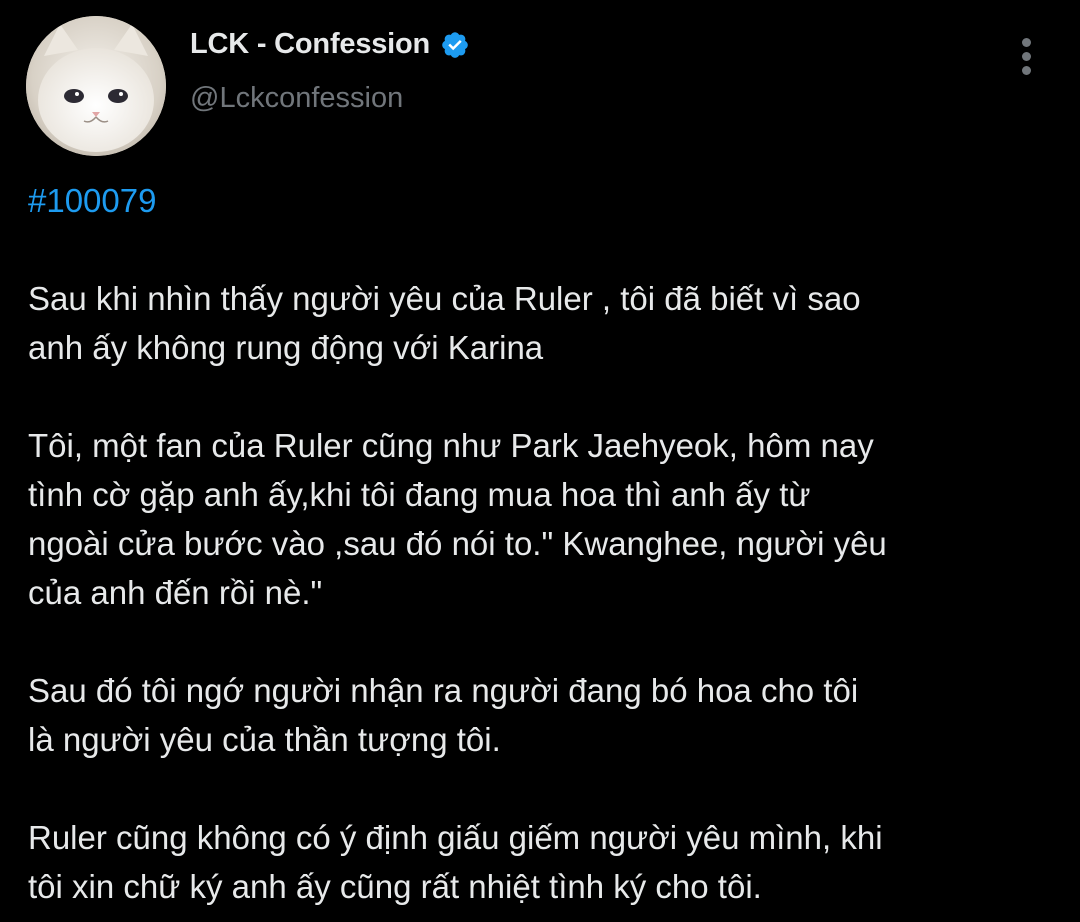 This screenshot has height=922, width=1080. What do you see at coordinates (296, 98) in the screenshot?
I see `handle: @Lckconfession` at bounding box center [296, 98].